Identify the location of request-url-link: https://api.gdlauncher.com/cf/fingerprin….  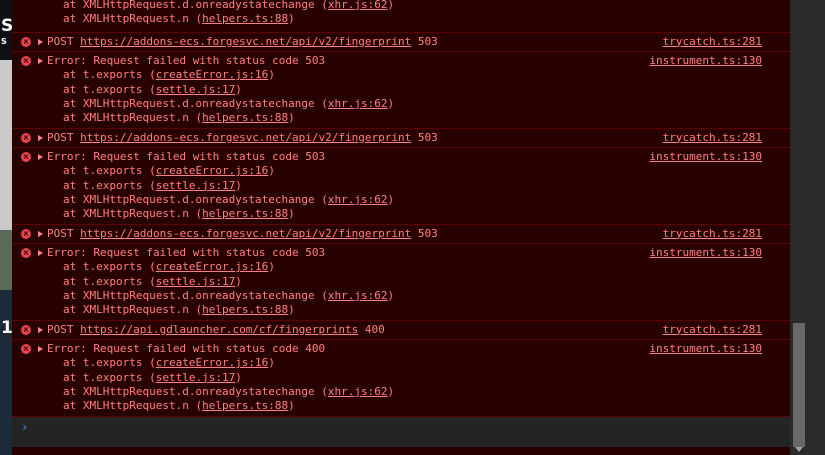
(219, 329).